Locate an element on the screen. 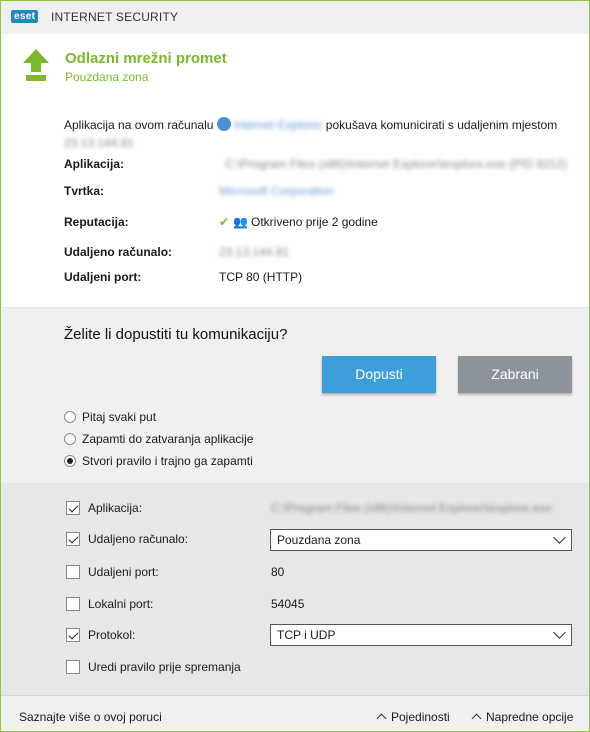 Image resolution: width=590 pixels, height=732 pixels. radio-label: Pitaj svaki put is located at coordinates (119, 417).